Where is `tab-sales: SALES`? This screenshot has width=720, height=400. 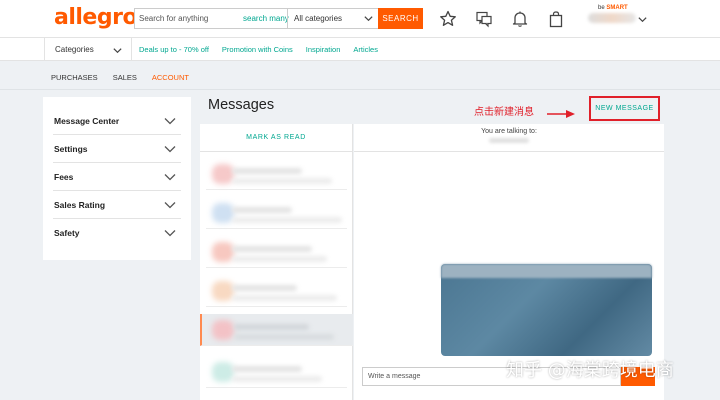
tab-sales: SALES is located at coordinates (125, 80).